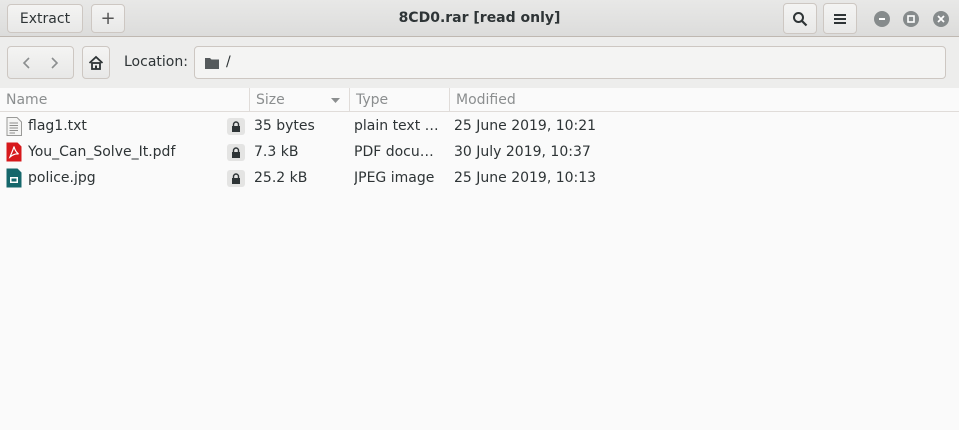  Describe the element at coordinates (525, 126) in the screenshot. I see `file-modified: 25 June 2019, 10:21` at that location.